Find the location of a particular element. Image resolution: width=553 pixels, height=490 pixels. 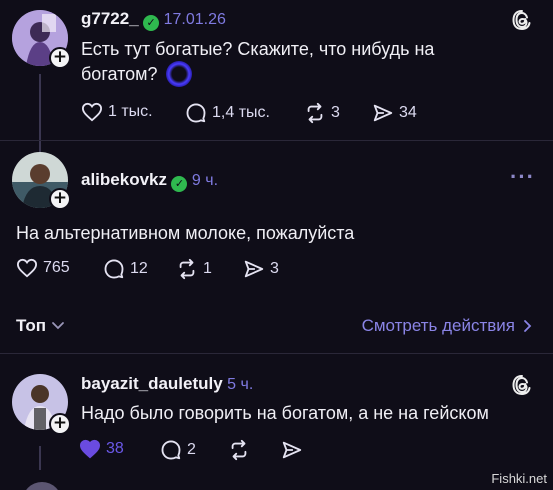

repost-button: 1 is located at coordinates (194, 269).